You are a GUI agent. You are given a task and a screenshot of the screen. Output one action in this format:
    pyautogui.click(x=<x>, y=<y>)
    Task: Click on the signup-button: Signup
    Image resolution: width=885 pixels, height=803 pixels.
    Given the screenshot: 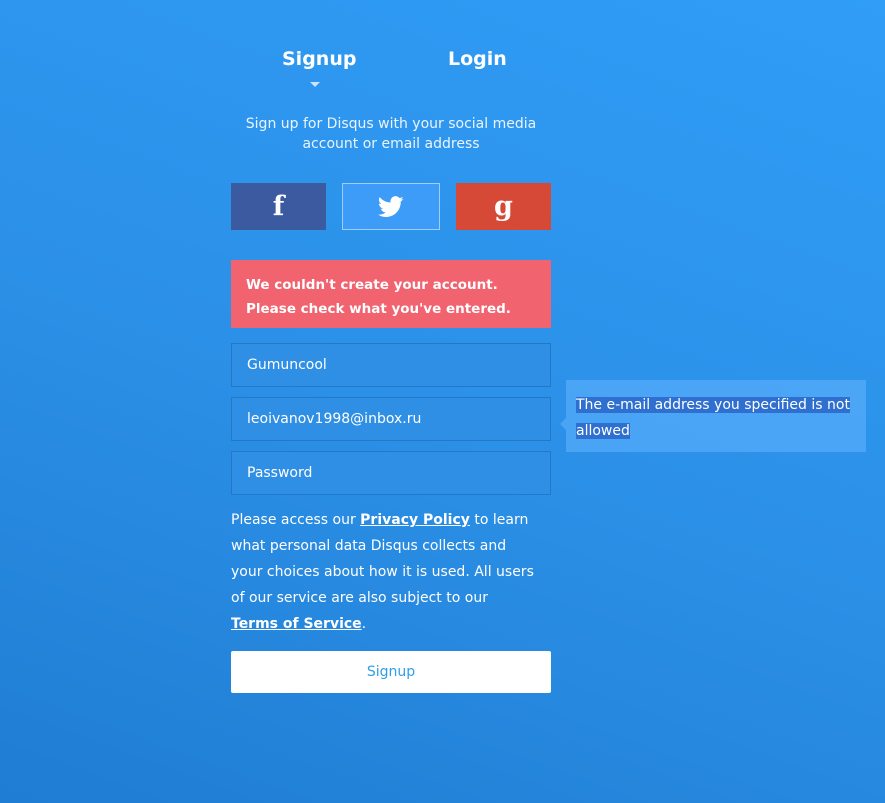 What is the action you would take?
    pyautogui.click(x=391, y=672)
    